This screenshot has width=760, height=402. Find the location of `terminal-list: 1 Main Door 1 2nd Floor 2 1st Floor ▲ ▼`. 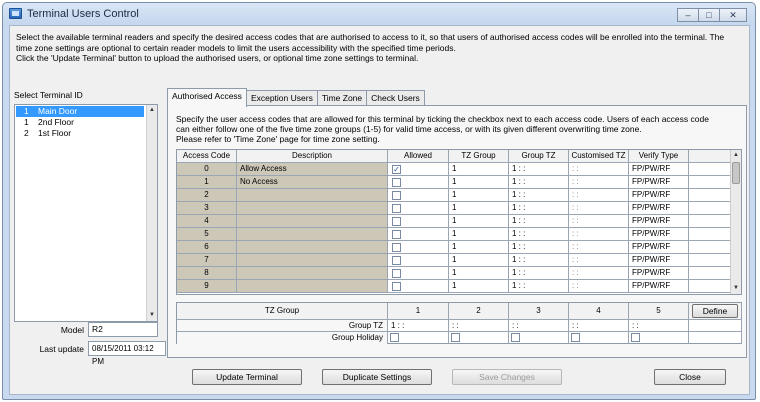

terminal-list: 1 Main Door 1 2nd Floor 2 1st Floor ▲ ▼ is located at coordinates (86, 213).